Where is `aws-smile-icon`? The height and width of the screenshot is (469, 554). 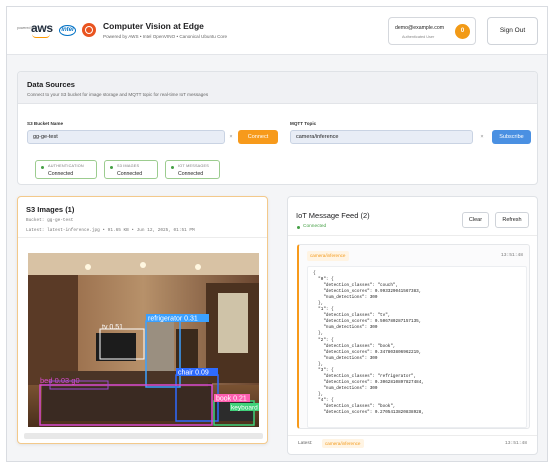
aws-smile-icon is located at coordinates (41, 36).